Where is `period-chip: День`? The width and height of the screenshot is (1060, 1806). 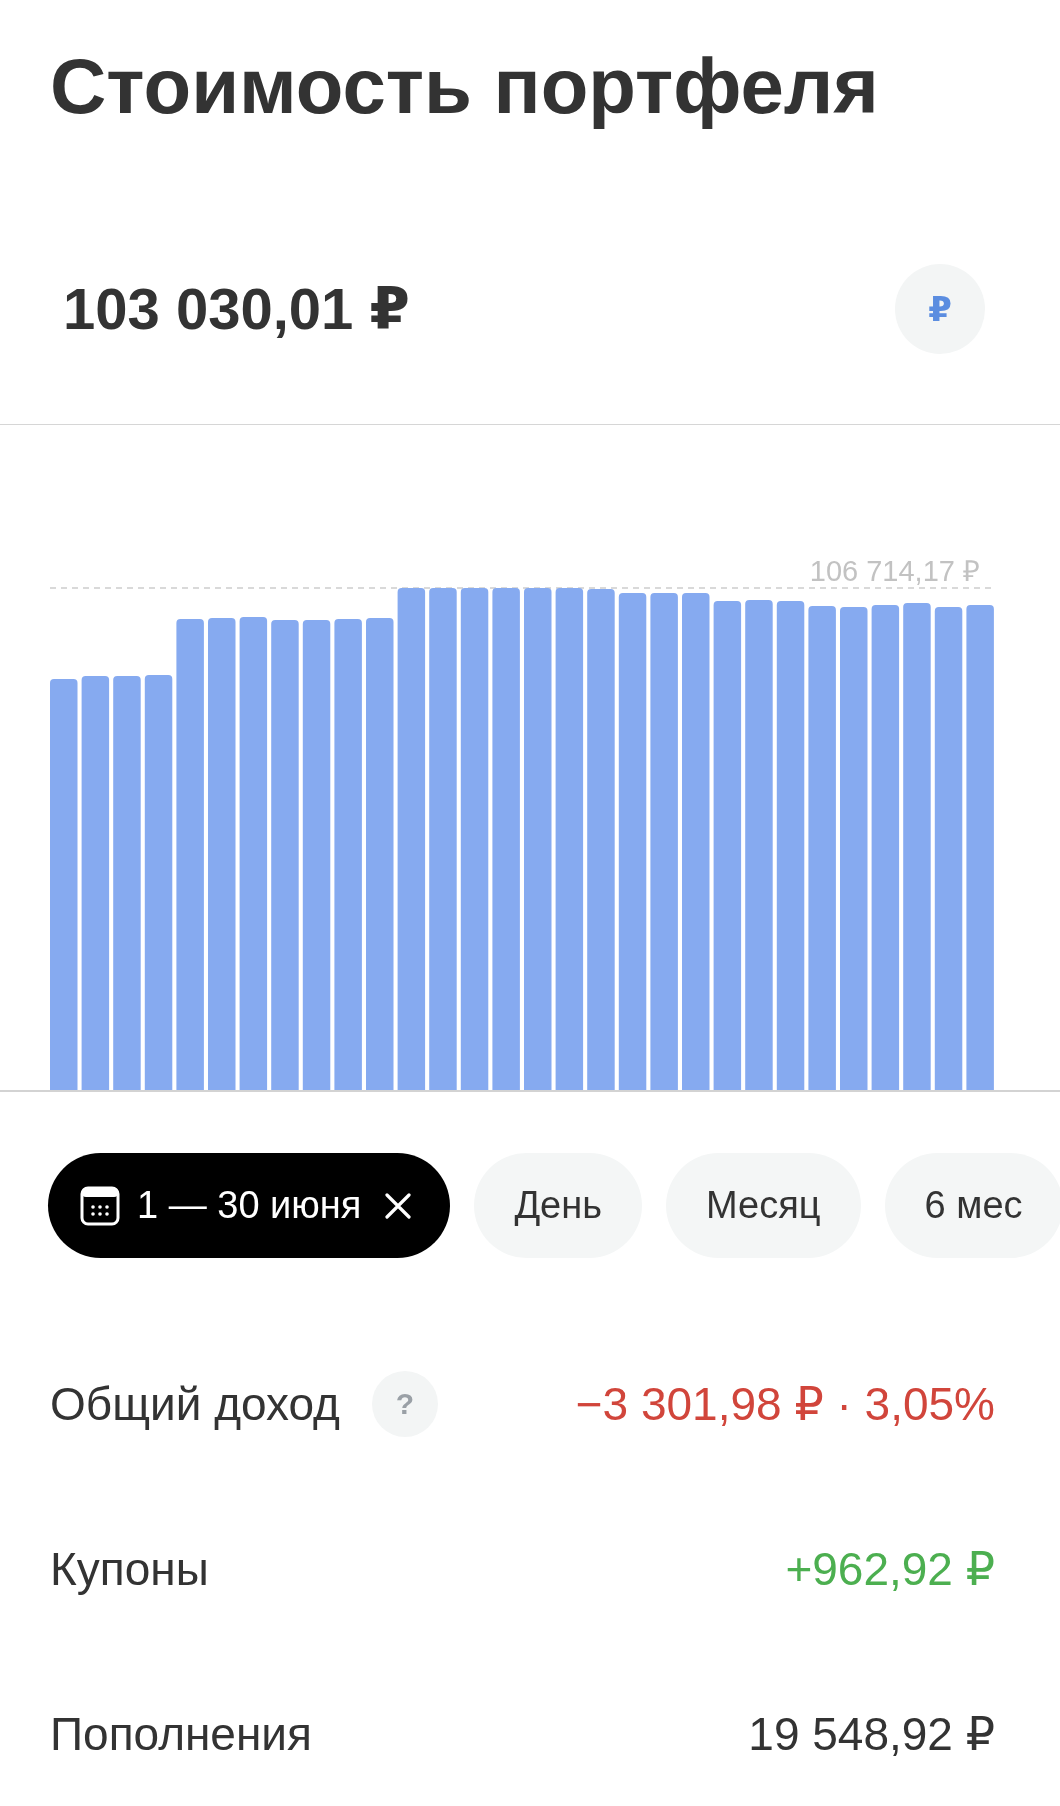 period-chip: День is located at coordinates (558, 1205).